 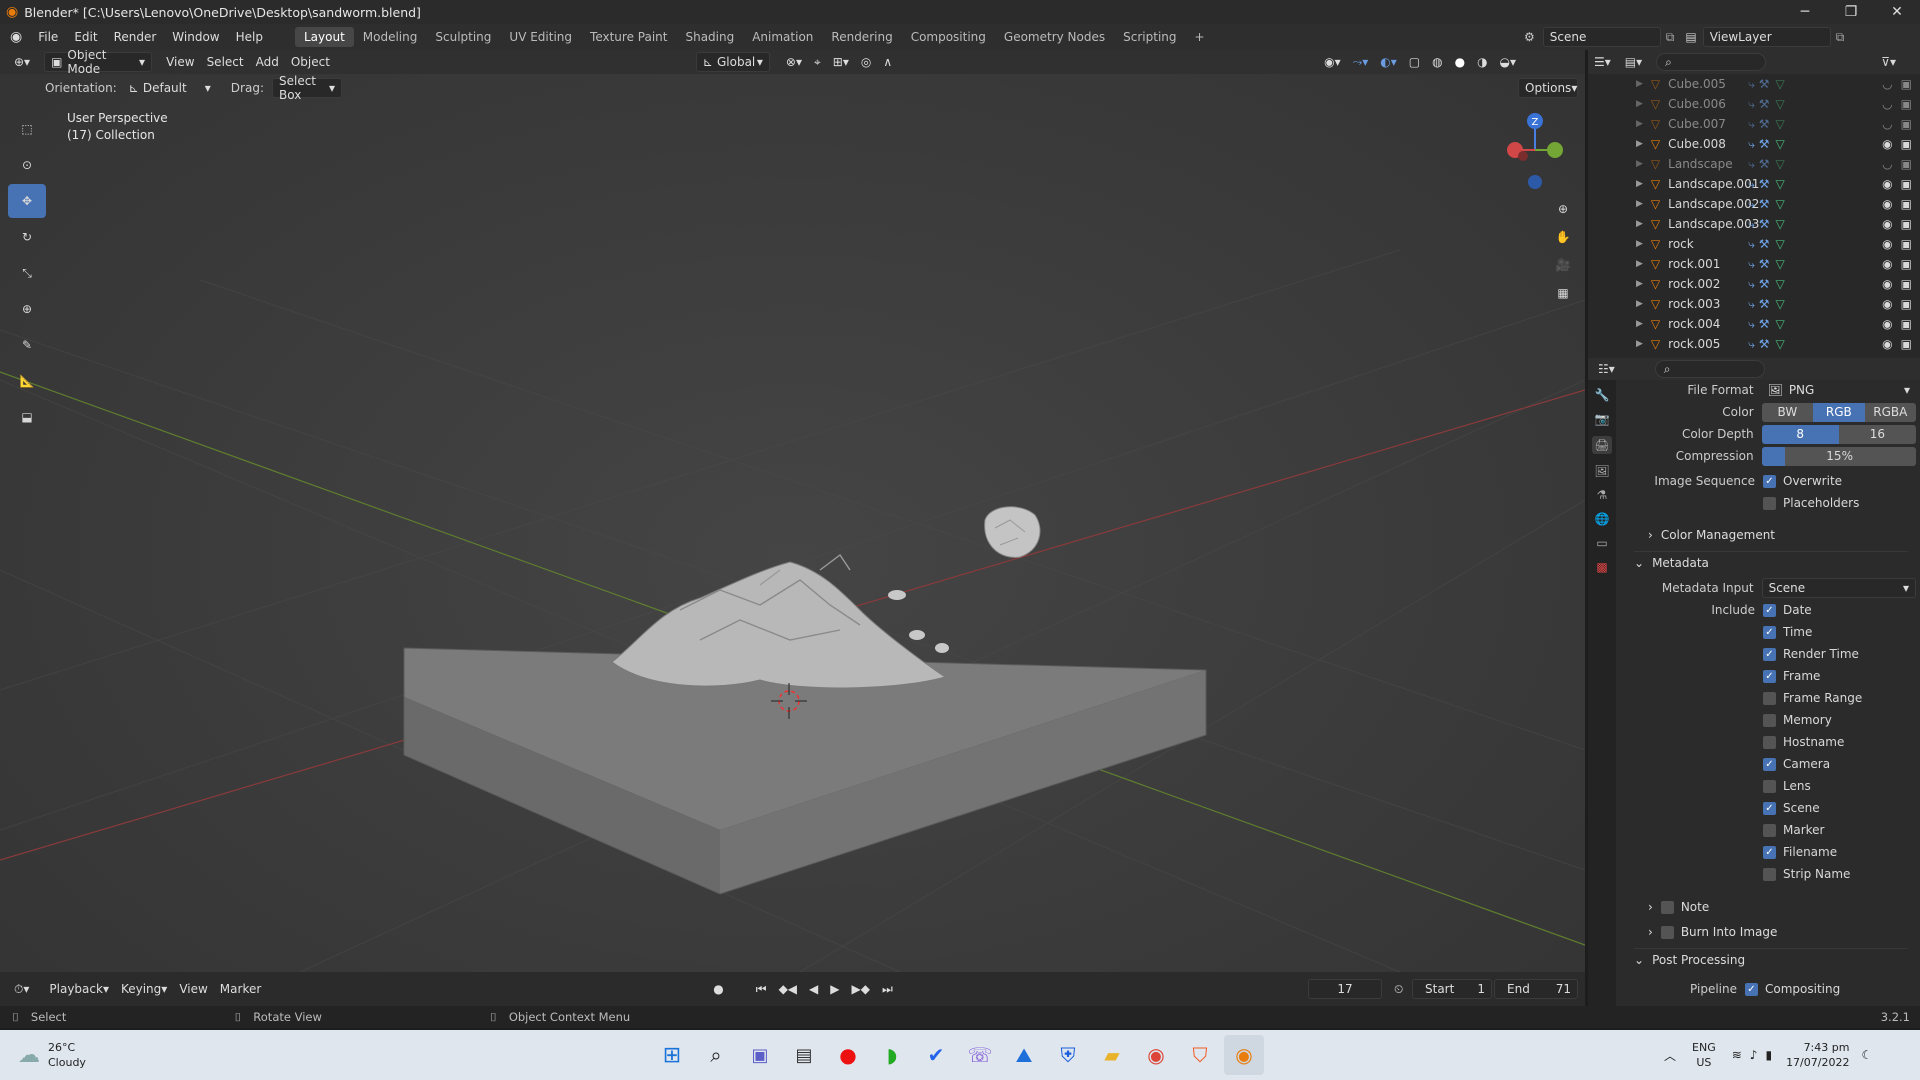 What do you see at coordinates (48, 37) in the screenshot?
I see `menu-file: File` at bounding box center [48, 37].